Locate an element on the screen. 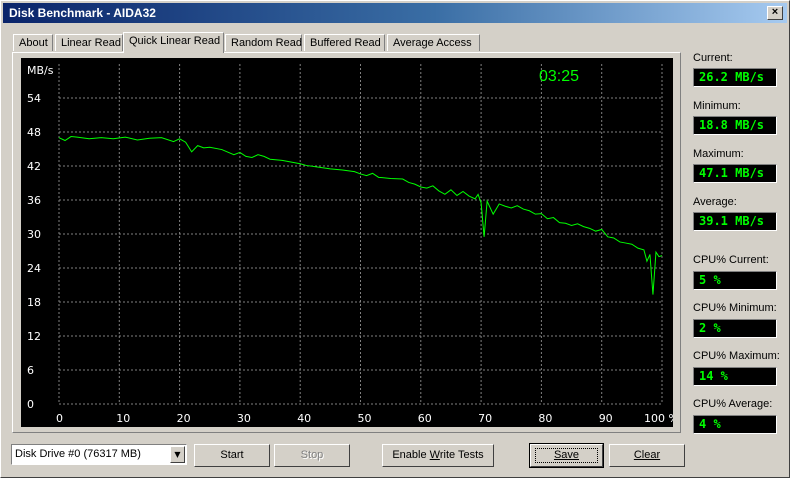  current-value: 26.2 MB/s is located at coordinates (735, 77).